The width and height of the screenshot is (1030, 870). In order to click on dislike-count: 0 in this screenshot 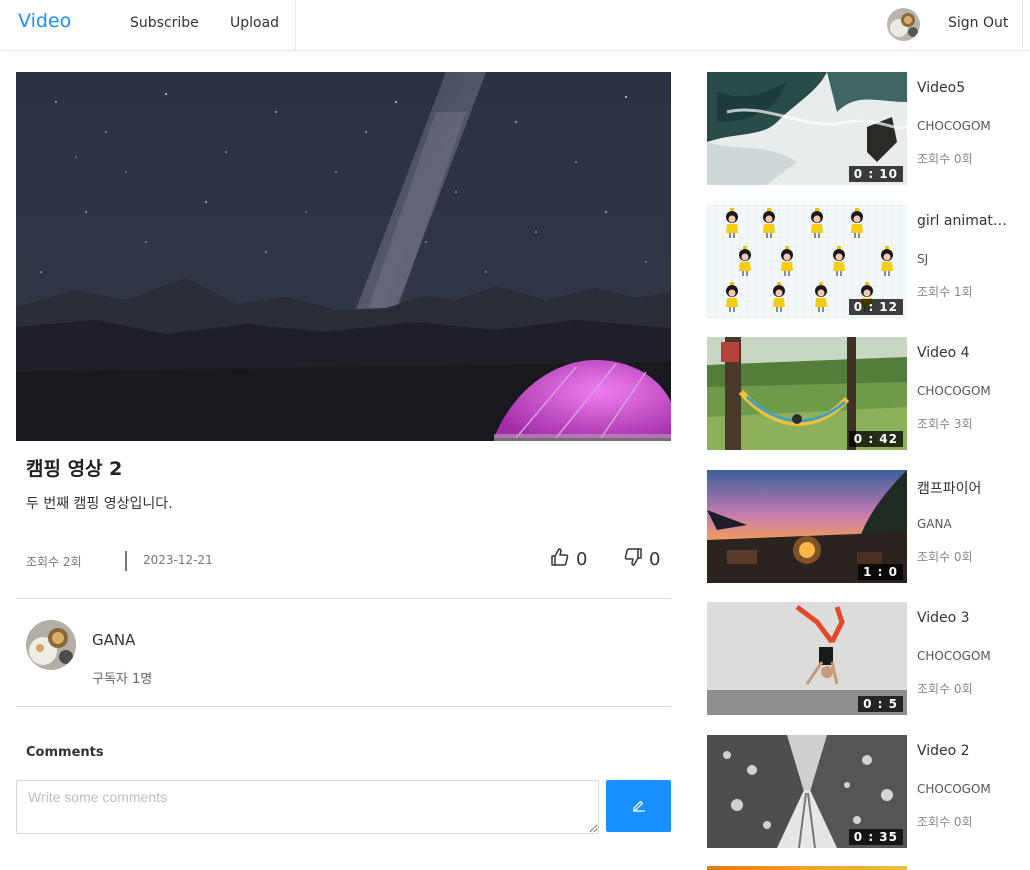, I will do `click(655, 559)`.